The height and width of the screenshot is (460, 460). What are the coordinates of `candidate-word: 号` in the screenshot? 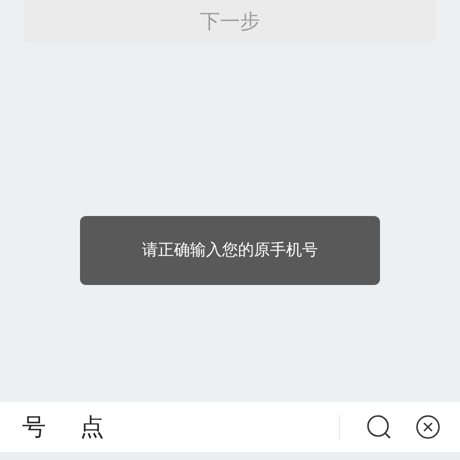 It's located at (34, 427).